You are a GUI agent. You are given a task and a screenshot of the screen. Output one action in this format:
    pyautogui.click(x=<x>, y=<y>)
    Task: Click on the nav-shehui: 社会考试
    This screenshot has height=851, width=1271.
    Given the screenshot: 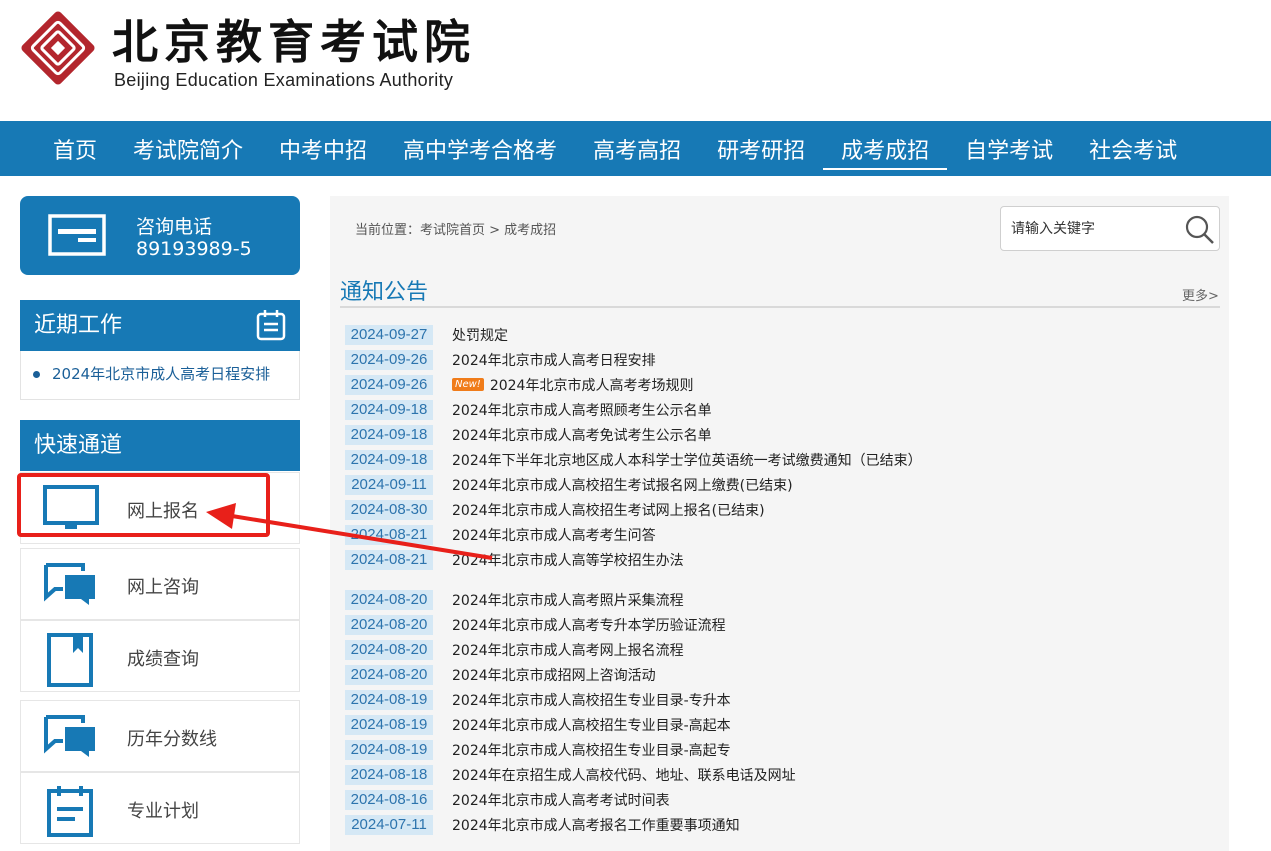 What is the action you would take?
    pyautogui.click(x=1133, y=148)
    